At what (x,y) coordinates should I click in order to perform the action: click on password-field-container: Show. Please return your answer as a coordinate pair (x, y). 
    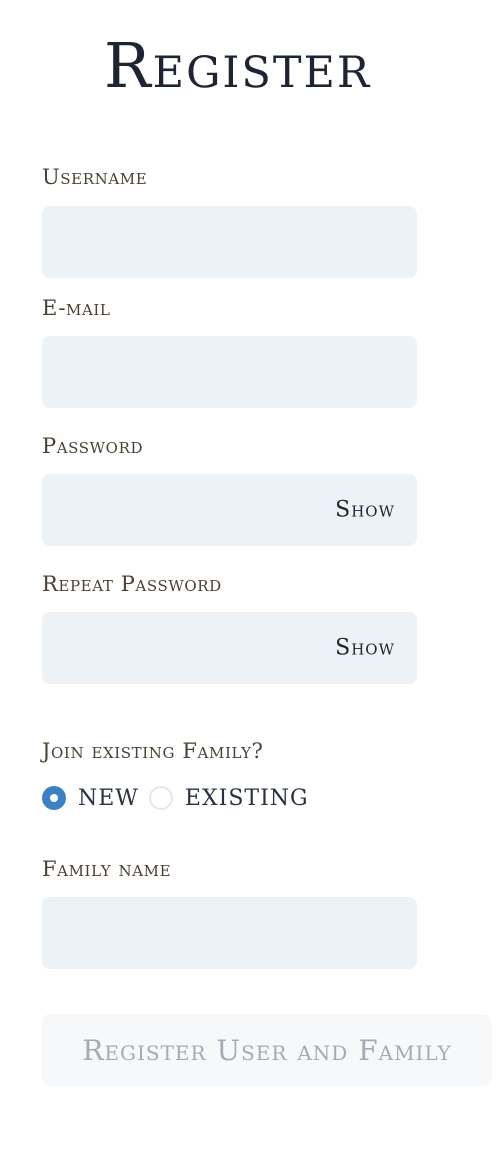
    Looking at the image, I should click on (229, 510).